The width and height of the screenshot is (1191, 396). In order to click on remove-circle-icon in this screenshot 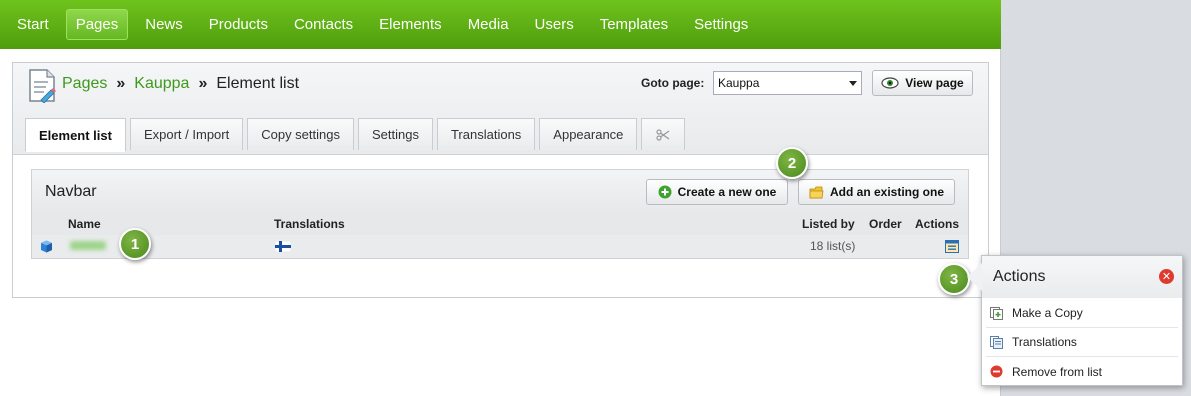, I will do `click(996, 371)`.